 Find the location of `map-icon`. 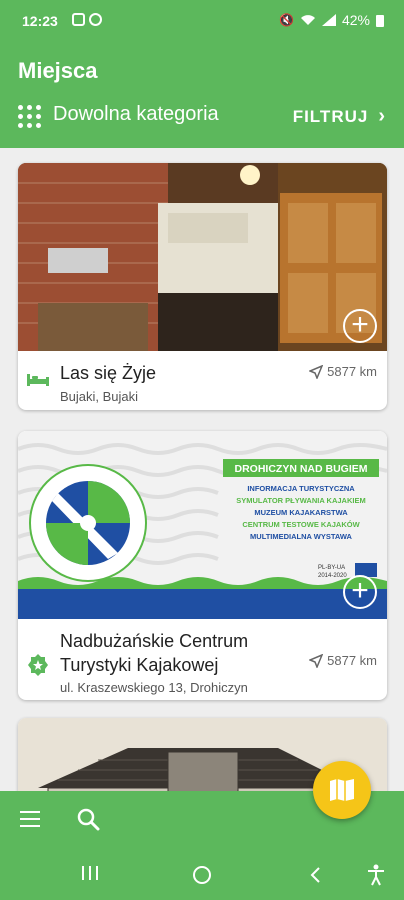

map-icon is located at coordinates (342, 790).